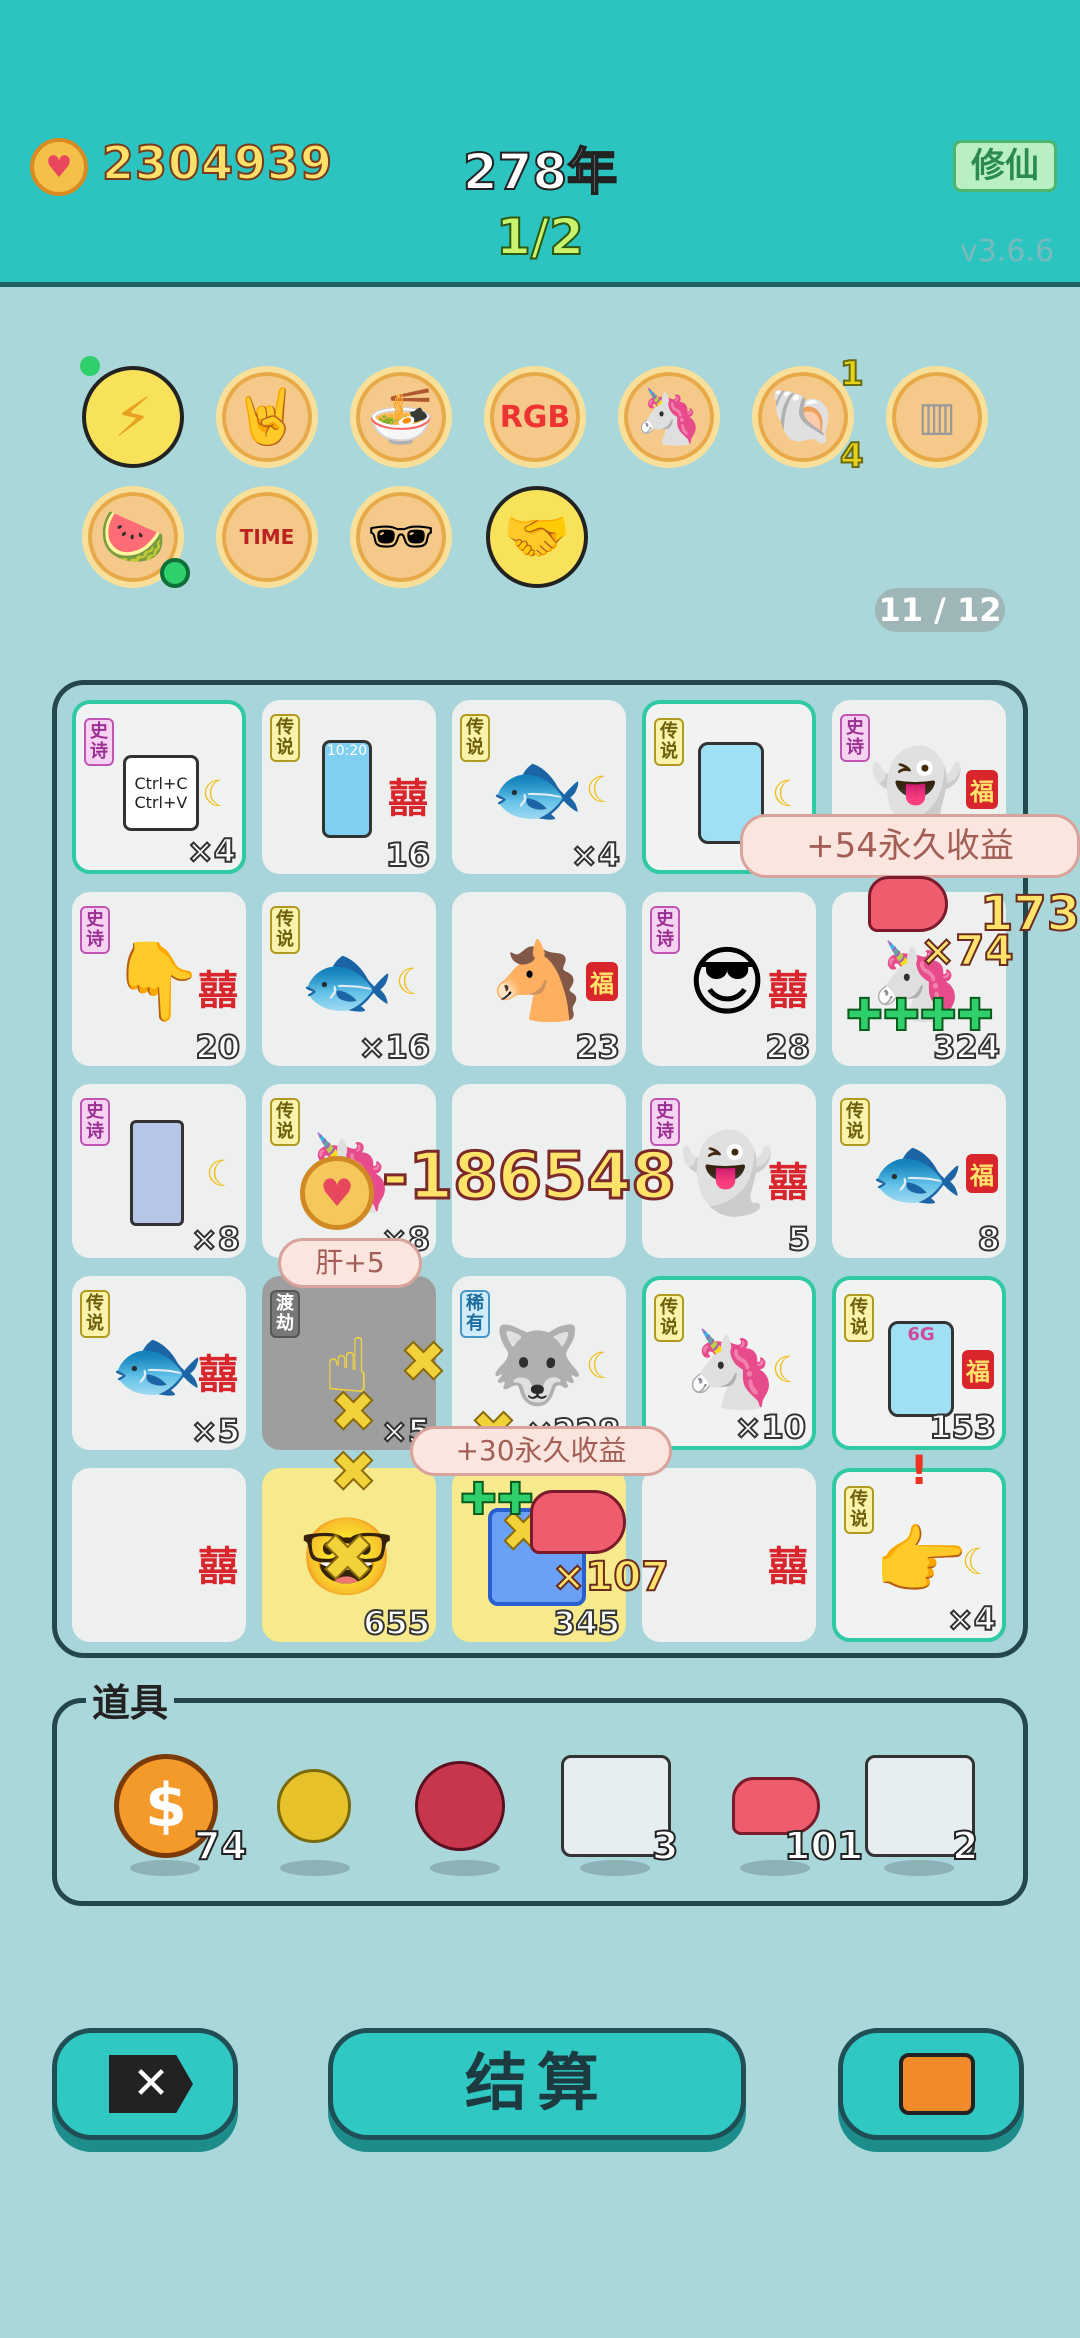  What do you see at coordinates (267, 417) in the screenshot?
I see `rock-hand-icon: 🤘` at bounding box center [267, 417].